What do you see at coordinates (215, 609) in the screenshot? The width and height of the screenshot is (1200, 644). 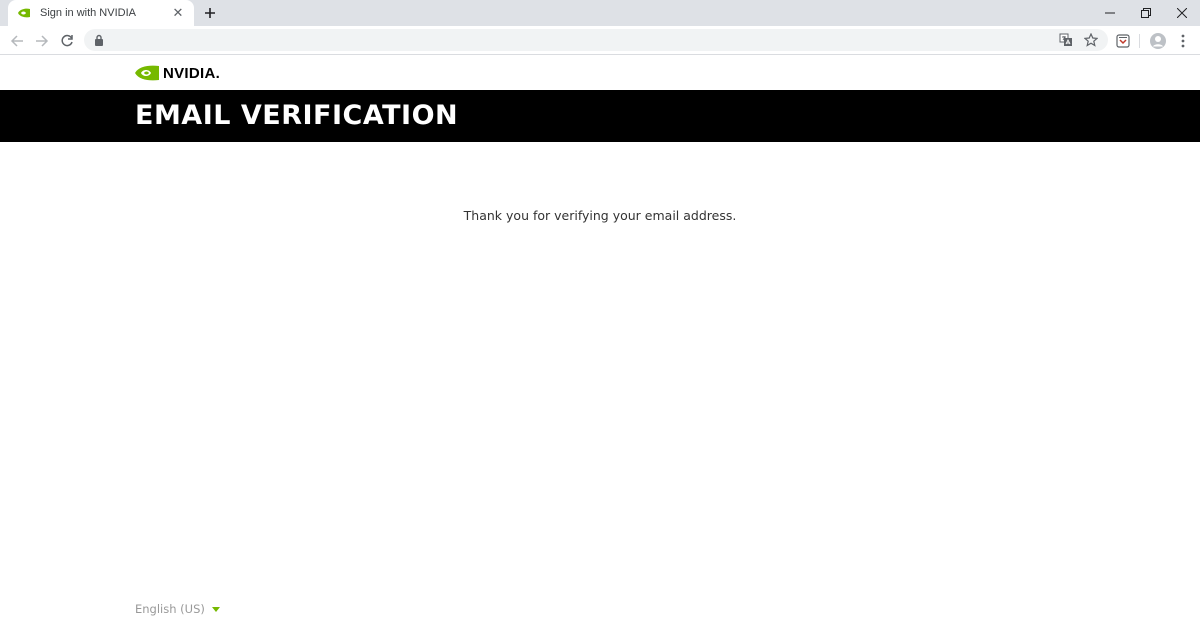 I see `caret-down-icon` at bounding box center [215, 609].